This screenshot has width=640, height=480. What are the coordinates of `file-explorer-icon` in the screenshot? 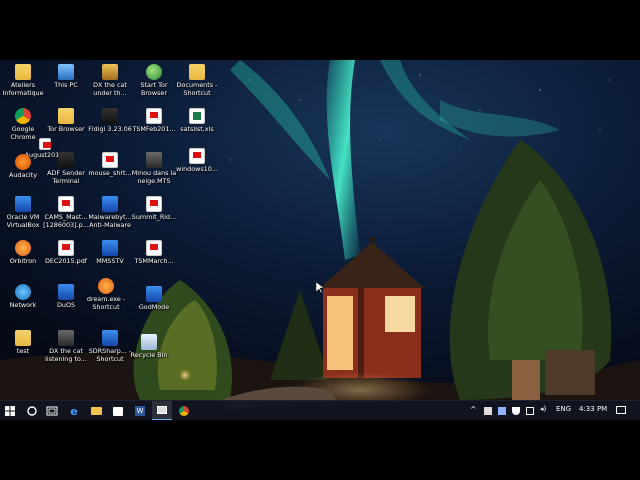 It's located at (96, 411).